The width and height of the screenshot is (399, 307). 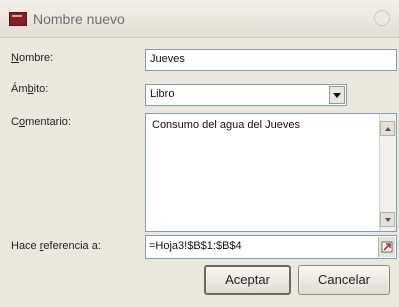 I want to click on scroll-down-button, so click(x=387, y=219).